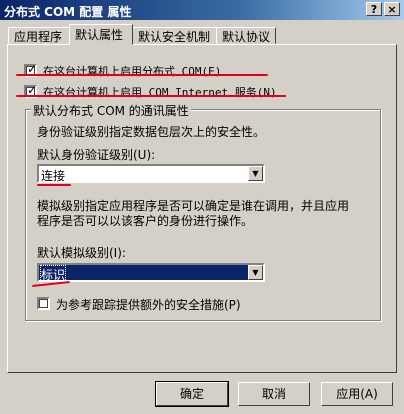  What do you see at coordinates (151, 132) in the screenshot?
I see `auth-description: 身份验证级别指定数据包层次上的安全性。` at bounding box center [151, 132].